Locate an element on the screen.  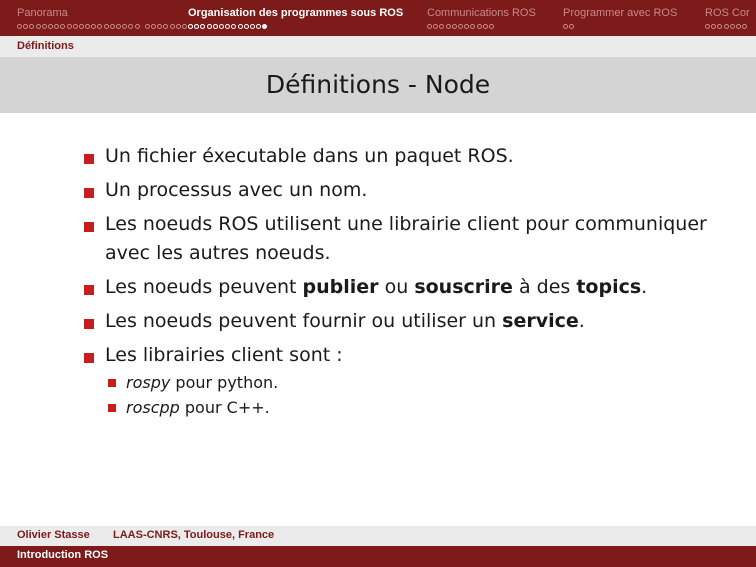
nav-section-label: Communications ROS is located at coordinates (481, 13).